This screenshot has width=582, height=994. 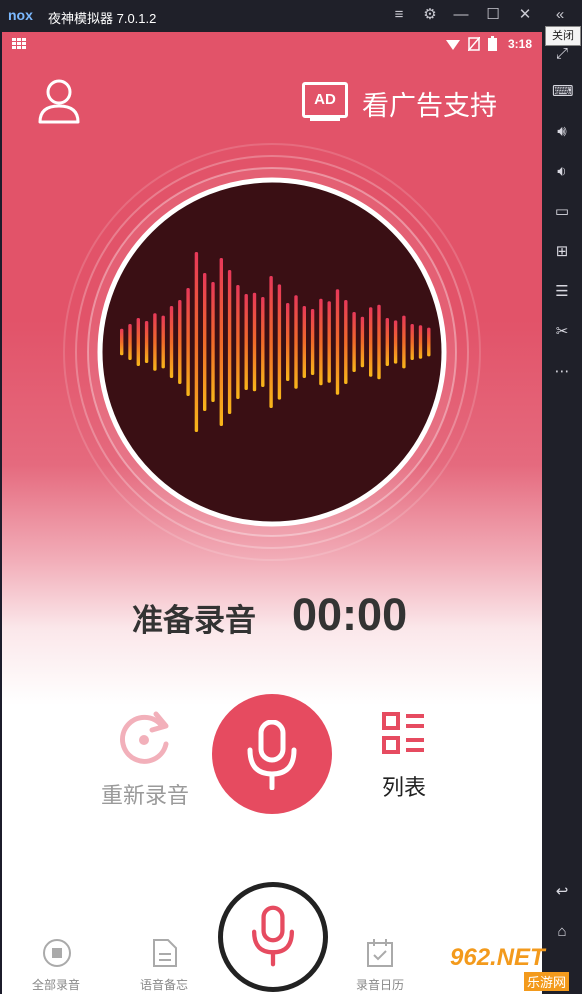 What do you see at coordinates (453, 45) in the screenshot?
I see `wifi-icon` at bounding box center [453, 45].